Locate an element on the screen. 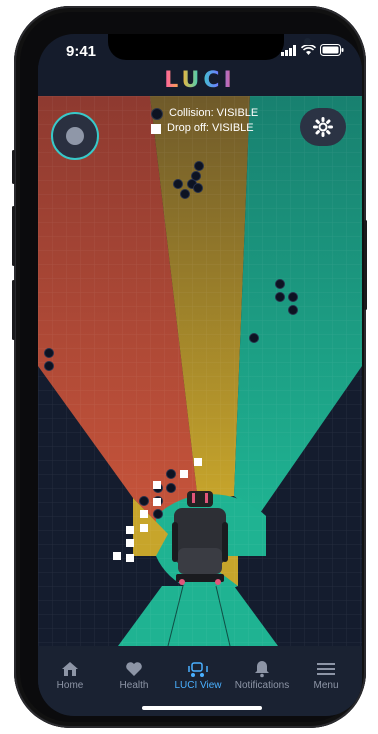  luci-logo: LUCI is located at coordinates (200, 80).